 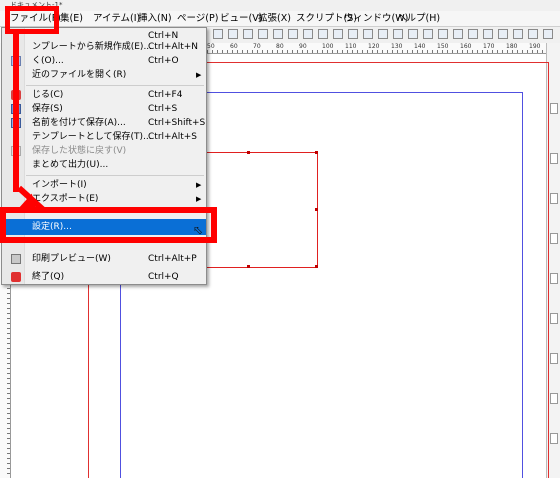 What do you see at coordinates (489, 46) in the screenshot?
I see `ruler-label: 170` at bounding box center [489, 46].